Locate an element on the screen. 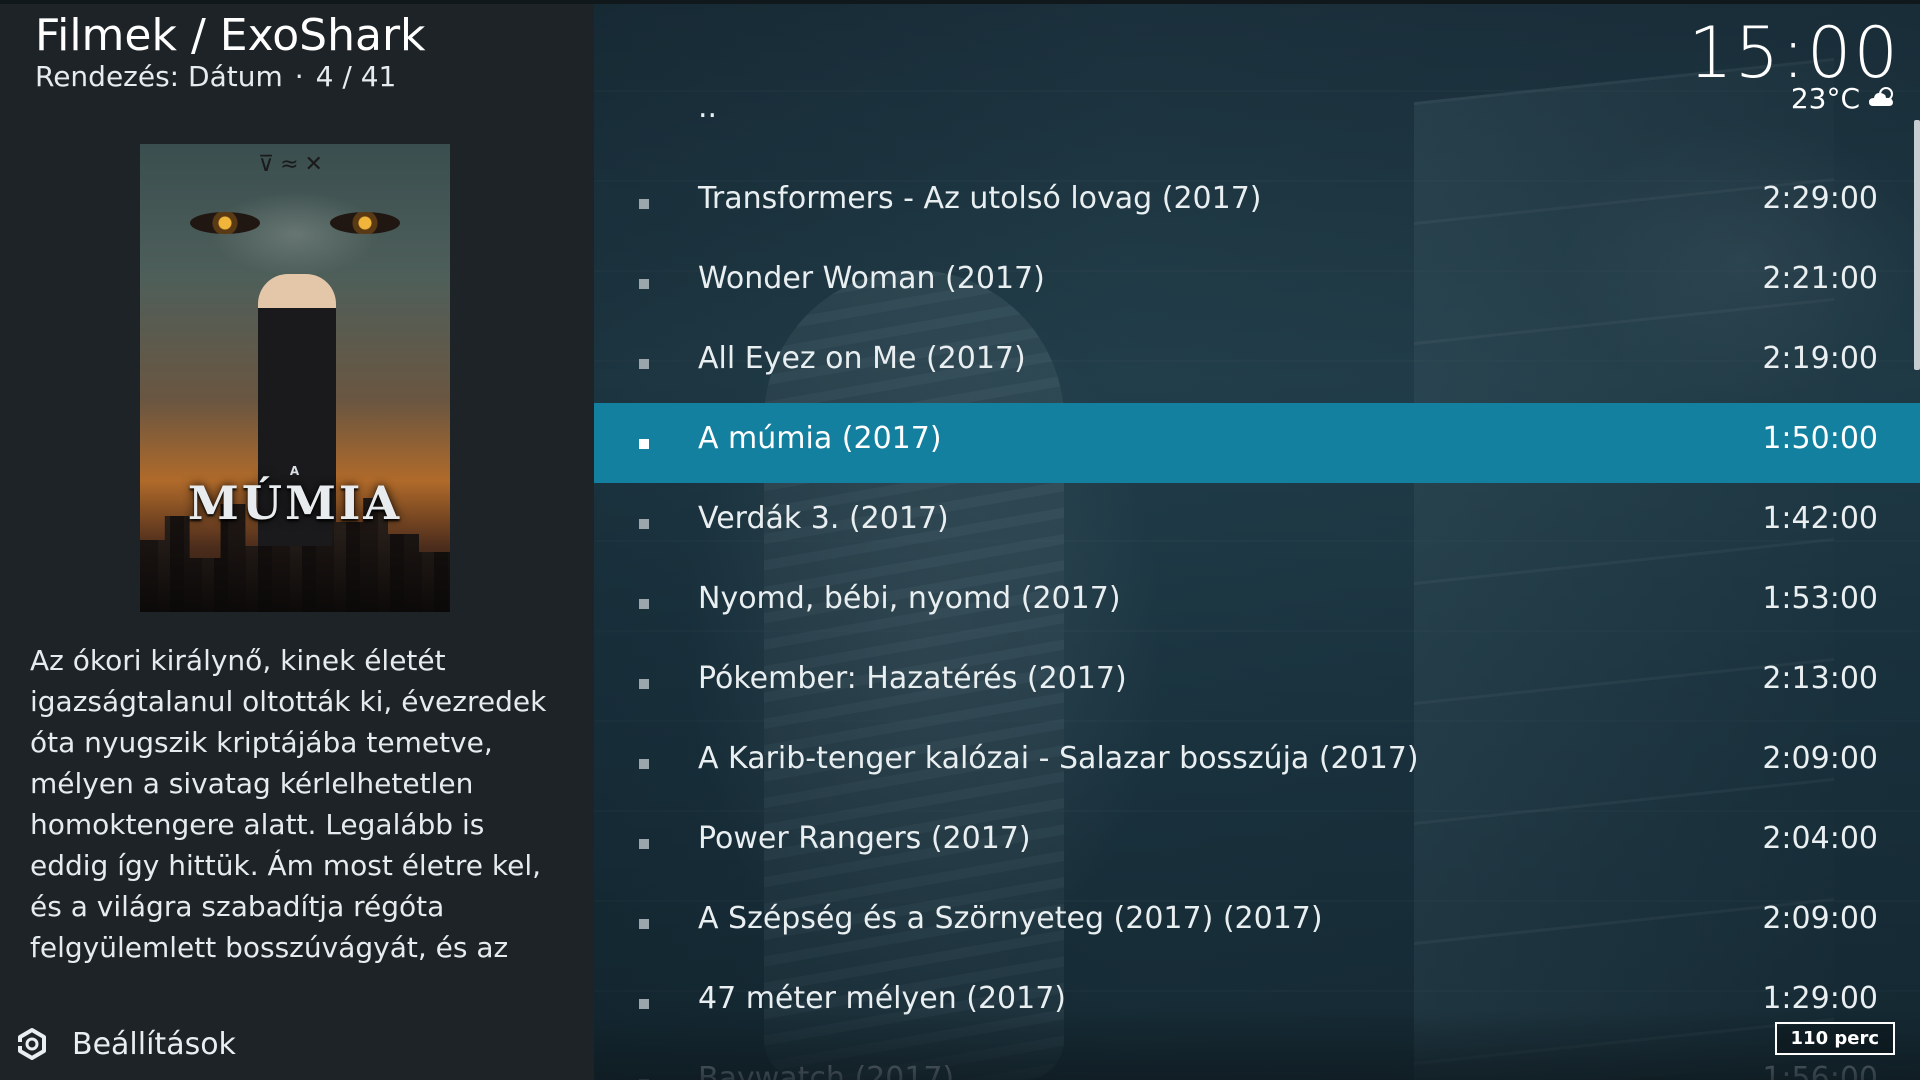 The image size is (1920, 1080). list-position: 4 / 41 is located at coordinates (356, 76).